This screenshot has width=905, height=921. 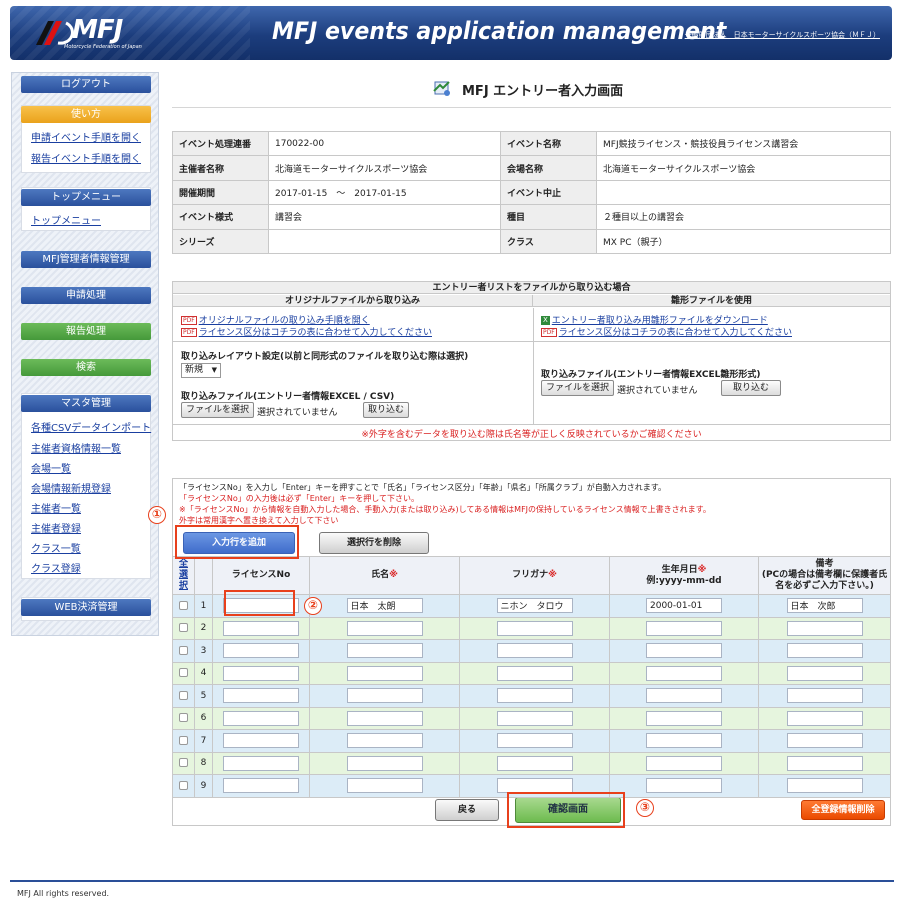 What do you see at coordinates (675, 333) in the screenshot?
I see `license-table-link-right: ライセンス区分はコチラの表に合わせて入力してください` at bounding box center [675, 333].